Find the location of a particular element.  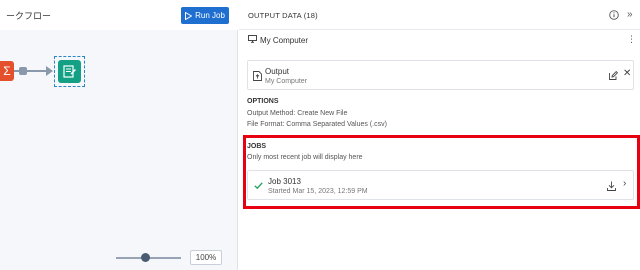

workflow-title: ークフロー is located at coordinates (29, 16).